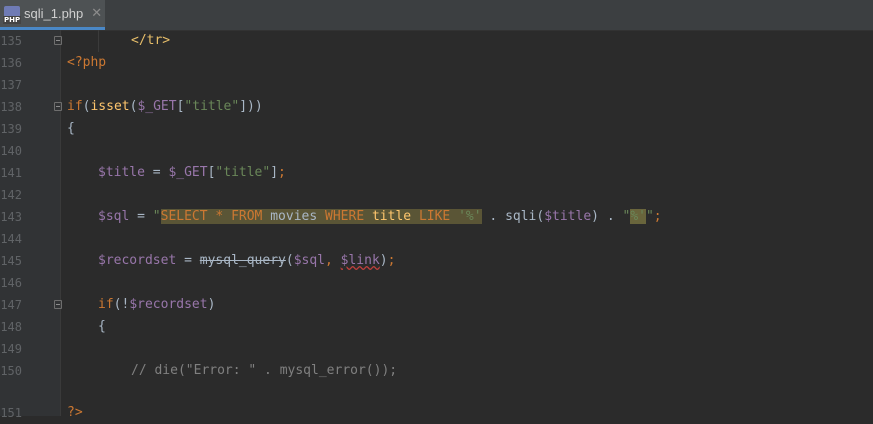 The image size is (873, 424). I want to click on line-number: 137, so click(11, 85).